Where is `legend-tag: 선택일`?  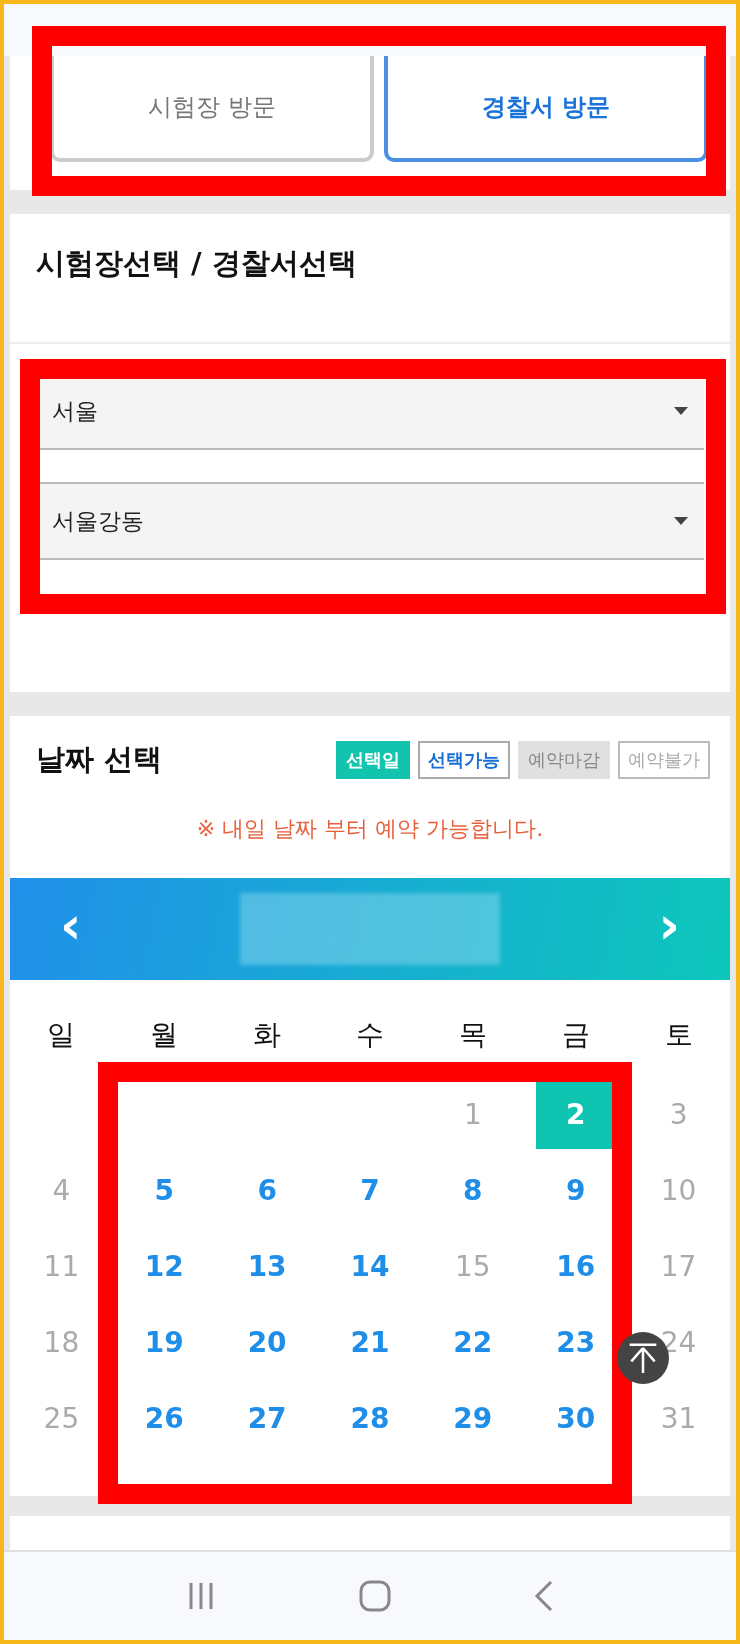 legend-tag: 선택일 is located at coordinates (373, 760).